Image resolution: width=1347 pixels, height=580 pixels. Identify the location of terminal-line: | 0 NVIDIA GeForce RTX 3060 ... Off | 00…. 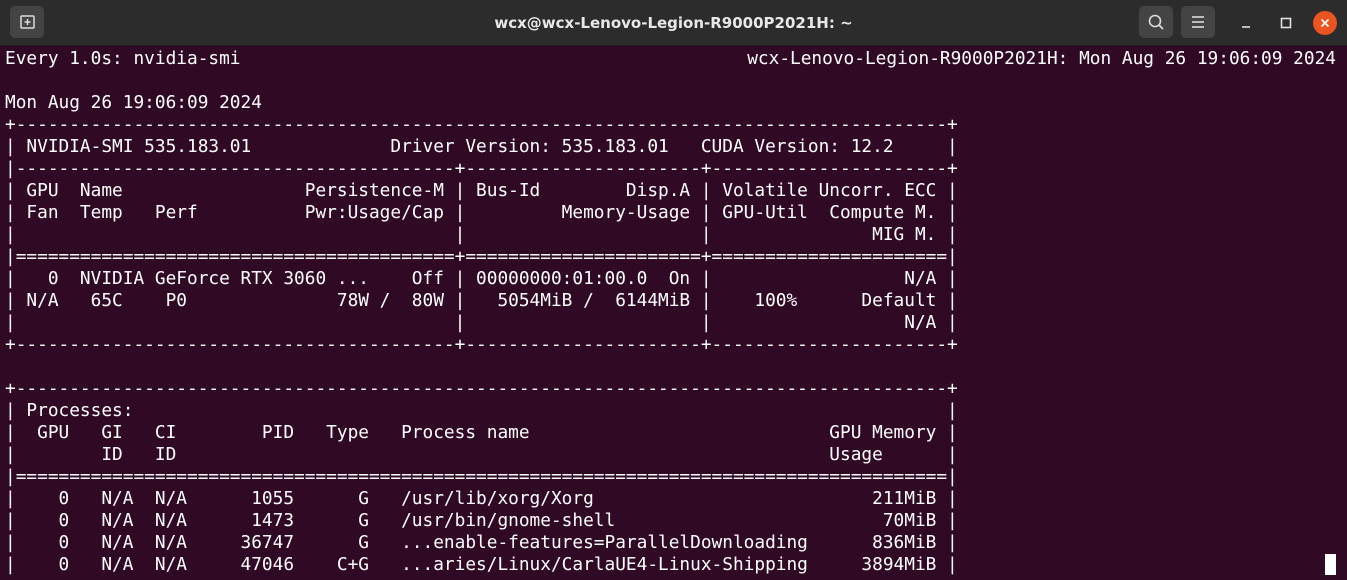
(481, 278).